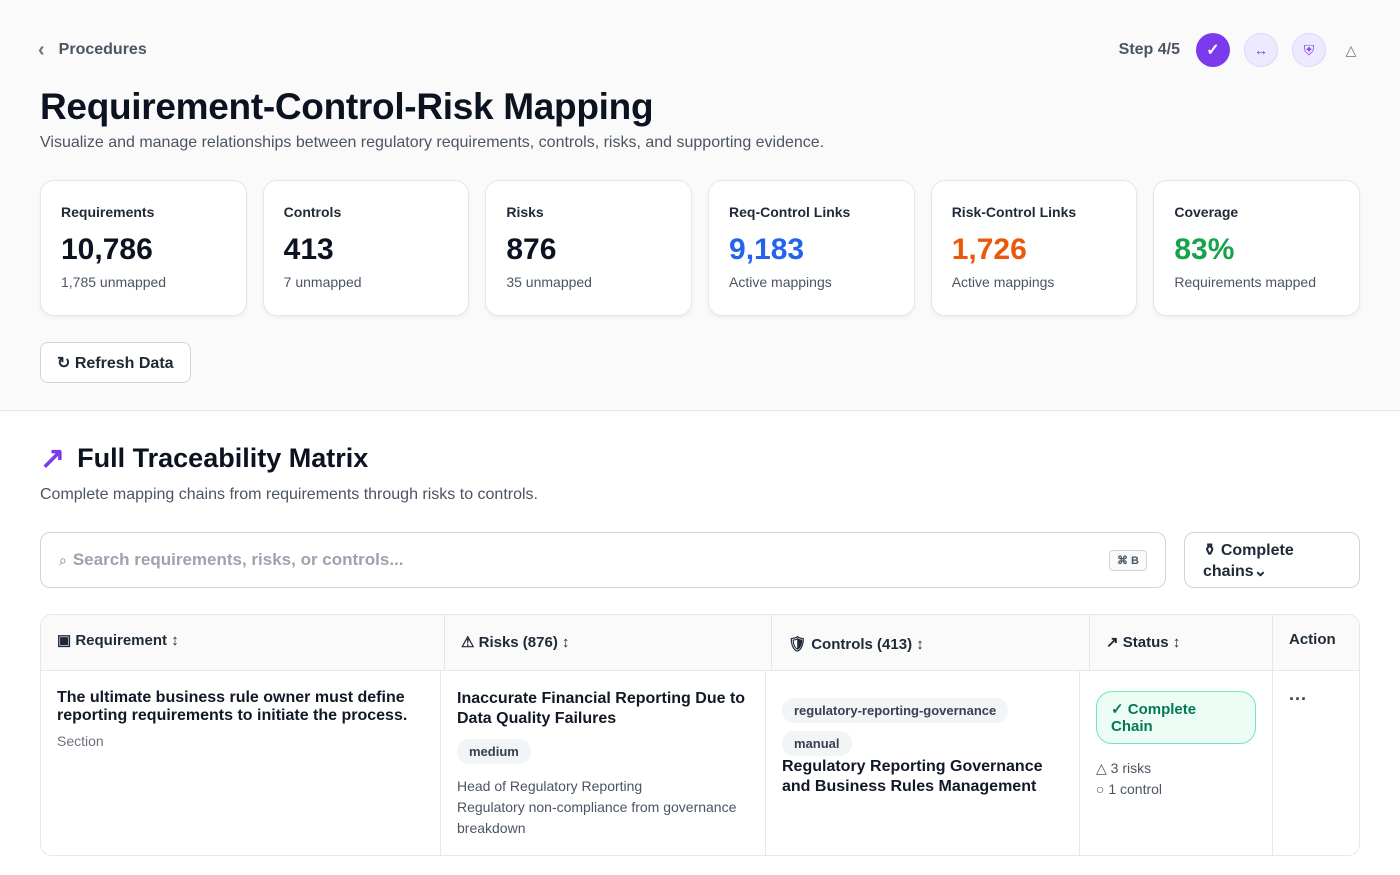 The height and width of the screenshot is (875, 1400). What do you see at coordinates (1248, 550) in the screenshot?
I see `filter-label-line1: ⚱ Complete` at bounding box center [1248, 550].